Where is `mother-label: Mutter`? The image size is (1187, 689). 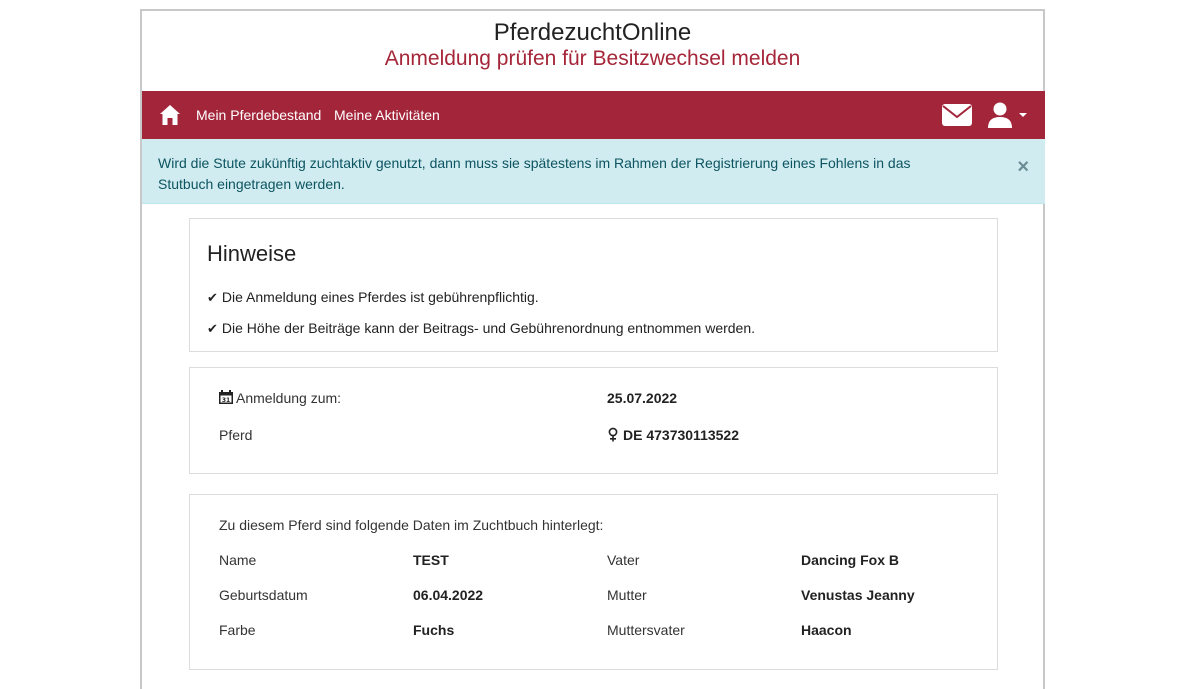
mother-label: Mutter is located at coordinates (627, 595).